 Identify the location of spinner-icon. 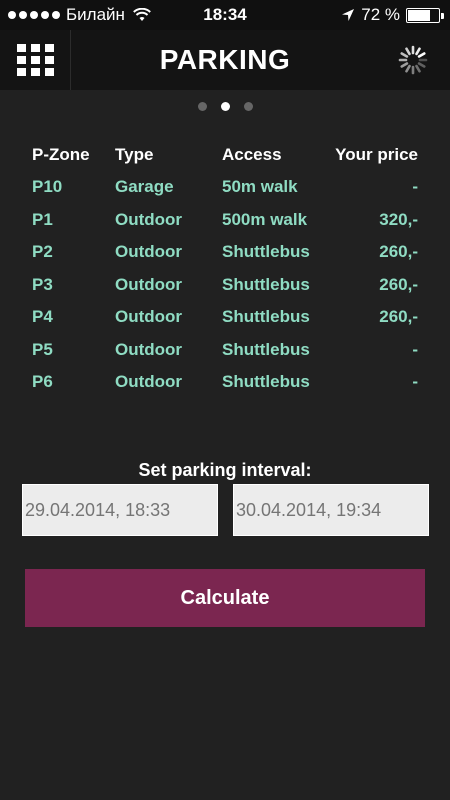
(413, 60).